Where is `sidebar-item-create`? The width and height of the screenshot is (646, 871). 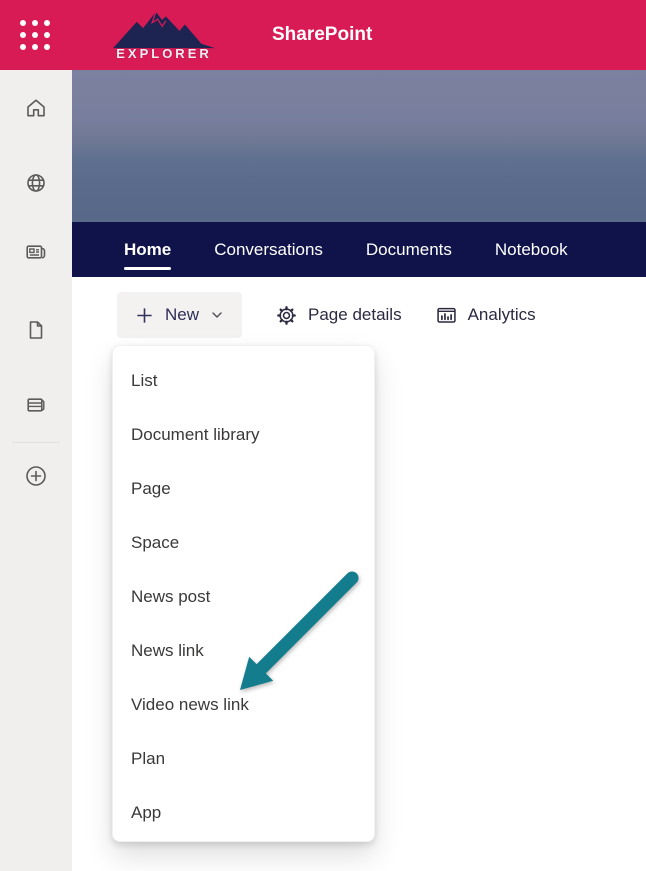
sidebar-item-create is located at coordinates (36, 476).